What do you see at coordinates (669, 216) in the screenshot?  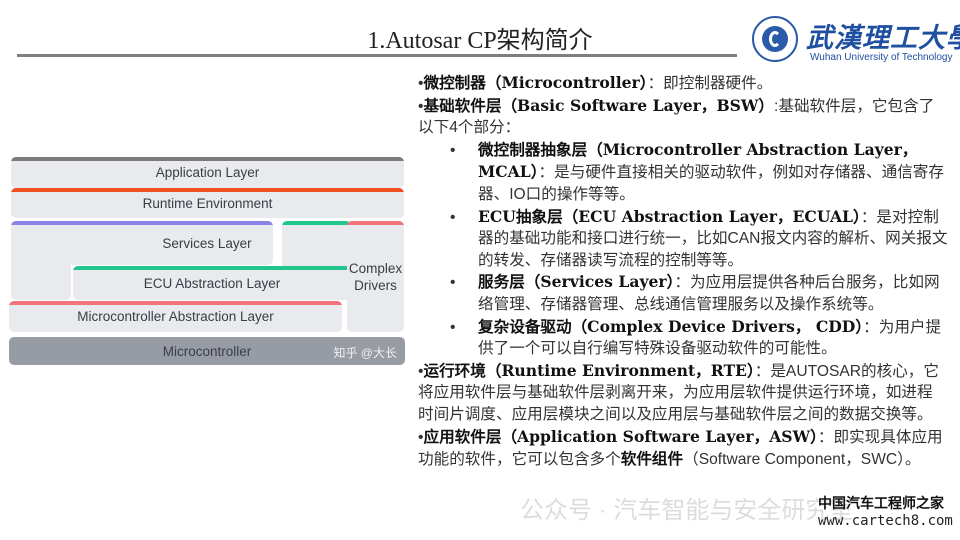 I see `term-ecual: ECU抽象层（ECU Abstraction Layer，ECUAL）` at bounding box center [669, 216].